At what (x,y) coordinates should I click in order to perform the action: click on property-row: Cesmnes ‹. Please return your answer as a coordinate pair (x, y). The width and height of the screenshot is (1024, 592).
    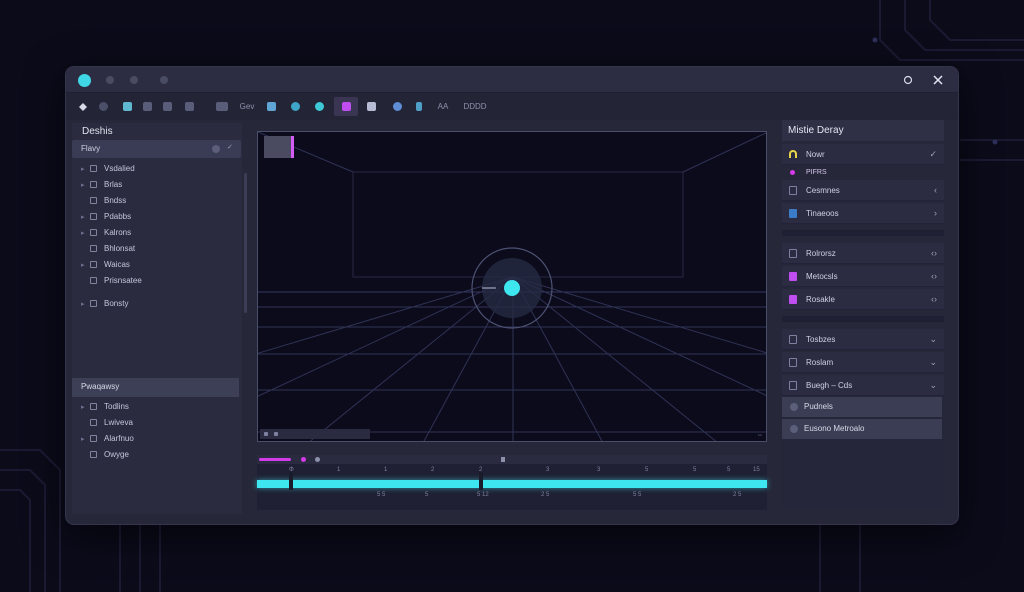
    Looking at the image, I should click on (863, 190).